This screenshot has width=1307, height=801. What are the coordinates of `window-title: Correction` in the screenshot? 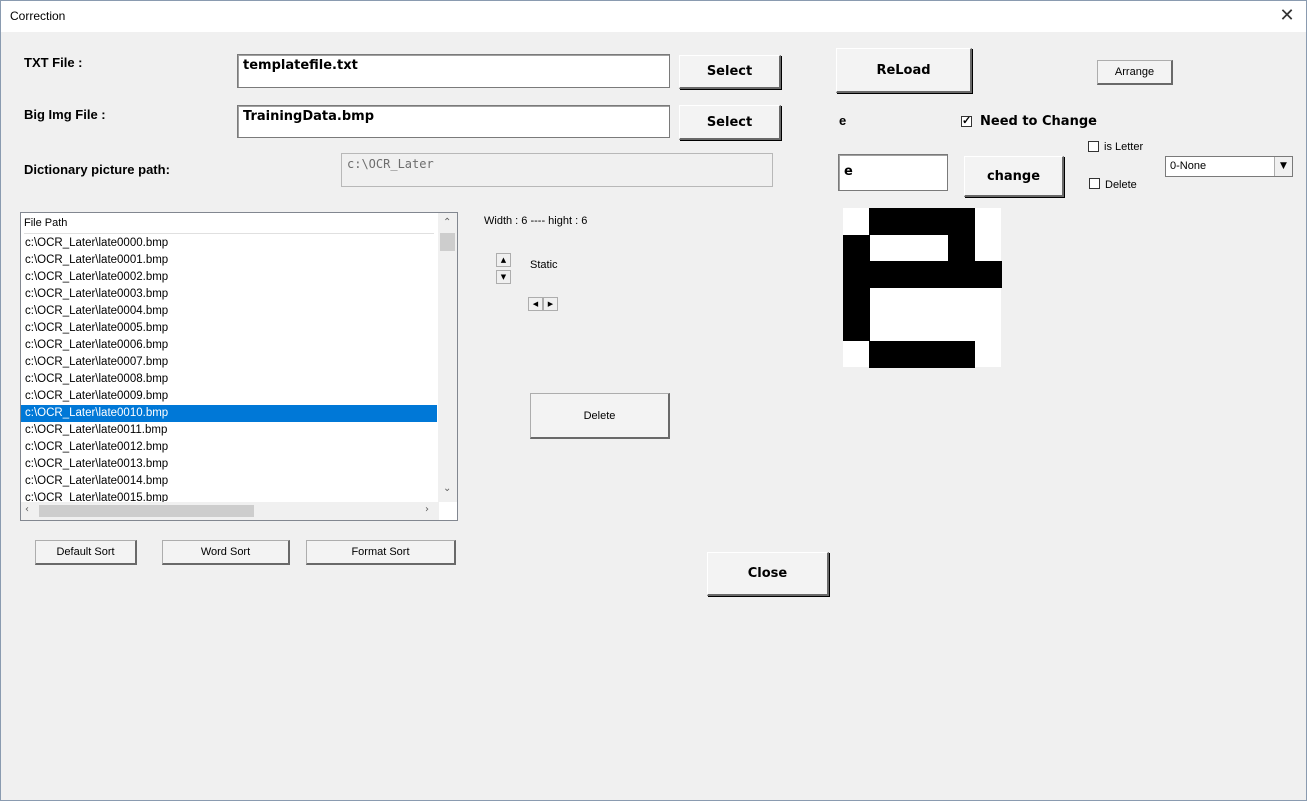 It's located at (38, 16).